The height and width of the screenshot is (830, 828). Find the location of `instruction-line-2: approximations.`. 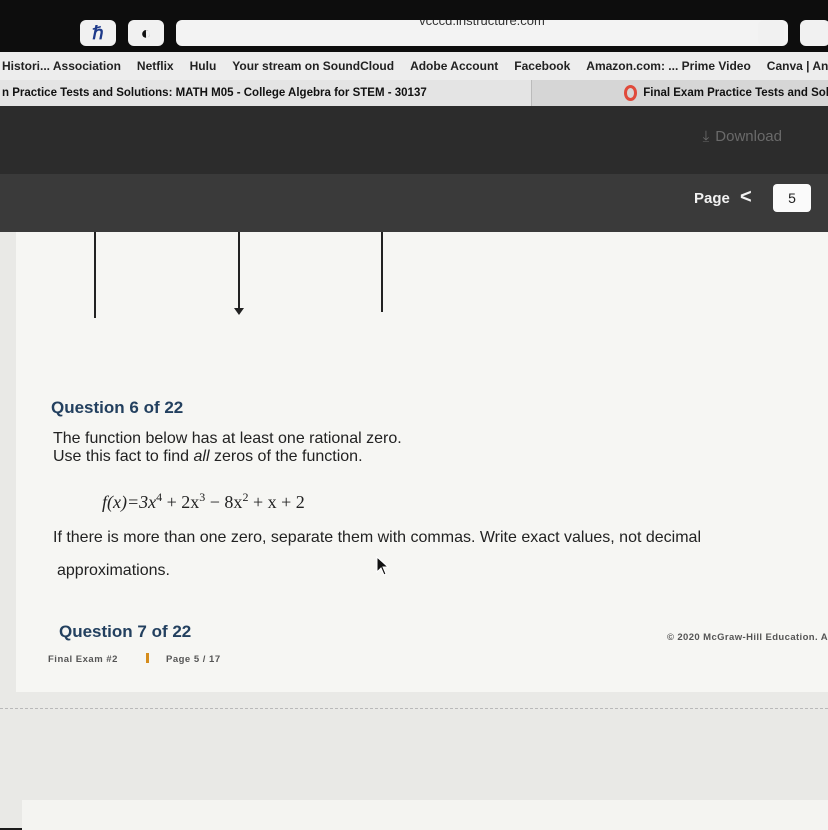

instruction-line-2: approximations. is located at coordinates (113, 570).